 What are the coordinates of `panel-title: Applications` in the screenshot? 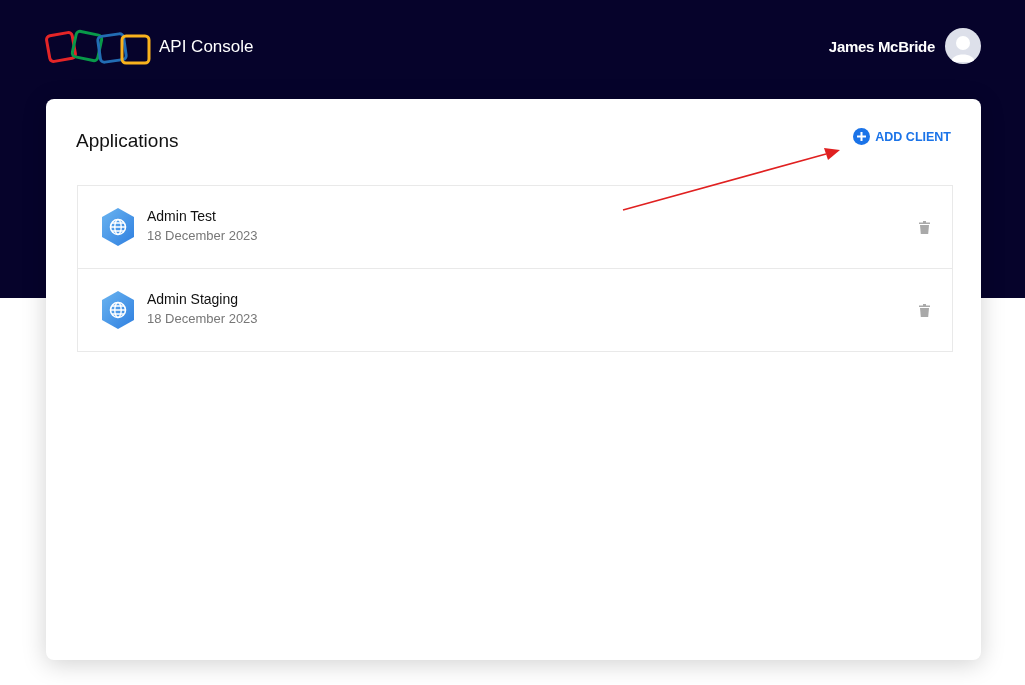 It's located at (127, 141).